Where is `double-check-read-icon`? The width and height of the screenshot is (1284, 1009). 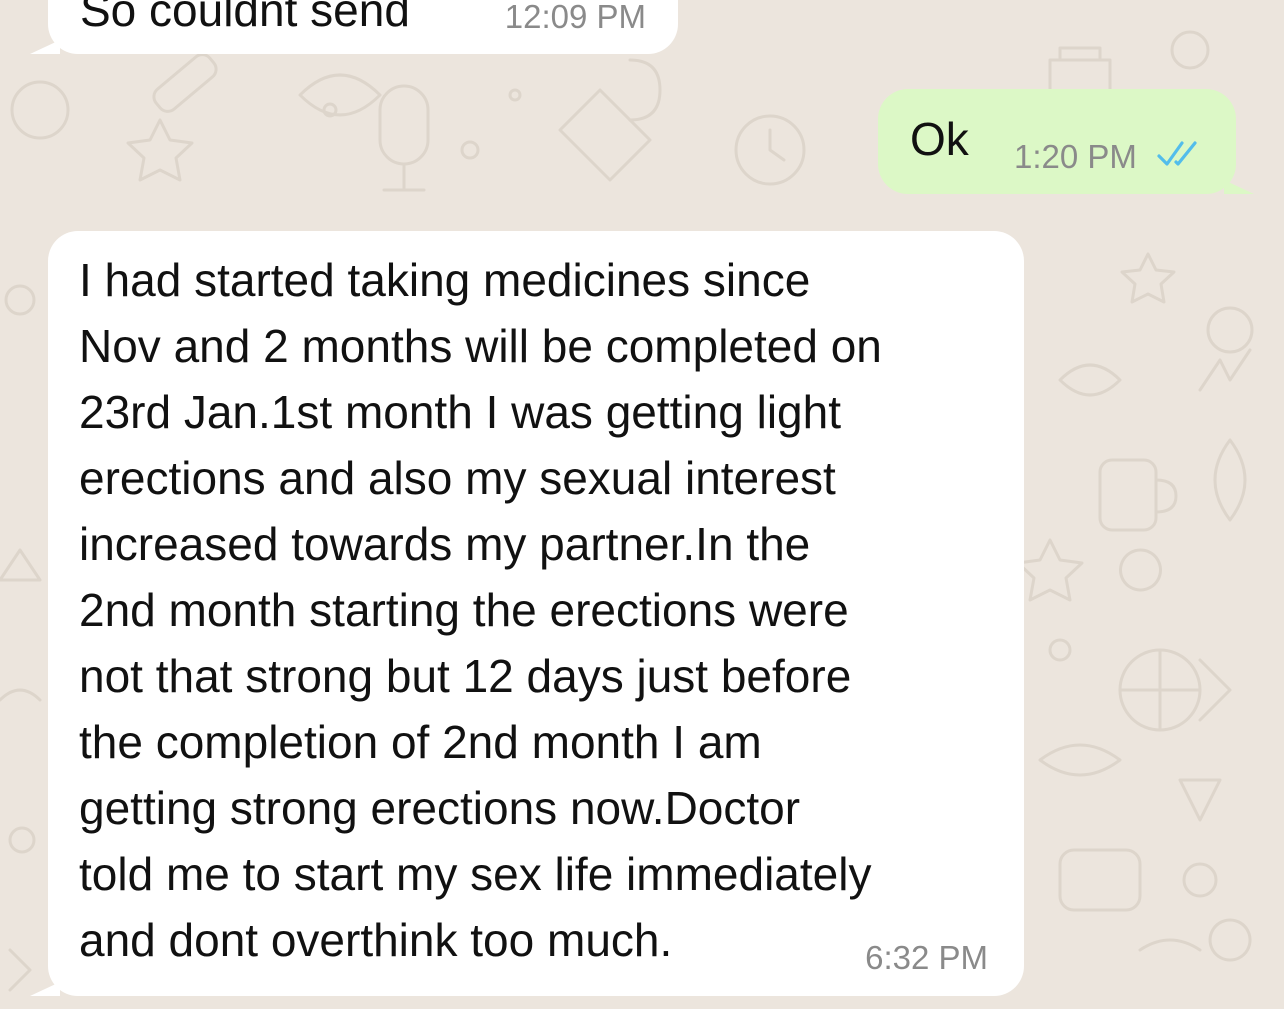 double-check-read-icon is located at coordinates (1177, 153).